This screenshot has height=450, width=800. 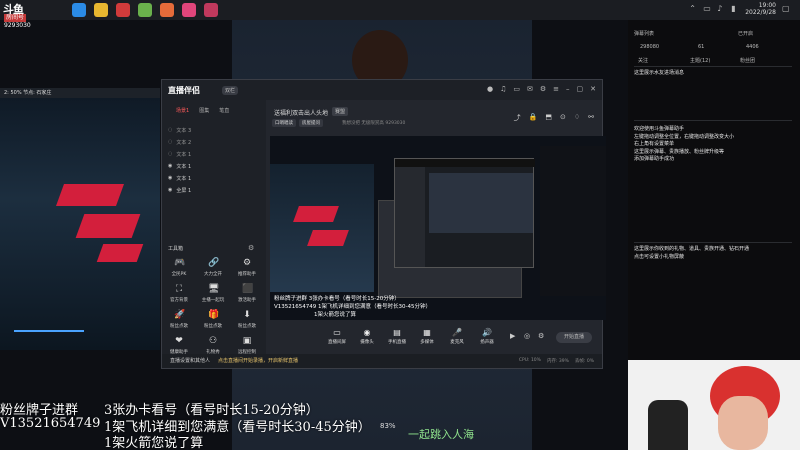 What do you see at coordinates (179, 267) in the screenshot?
I see `tool-pk: 🎮 全民PK` at bounding box center [179, 267].